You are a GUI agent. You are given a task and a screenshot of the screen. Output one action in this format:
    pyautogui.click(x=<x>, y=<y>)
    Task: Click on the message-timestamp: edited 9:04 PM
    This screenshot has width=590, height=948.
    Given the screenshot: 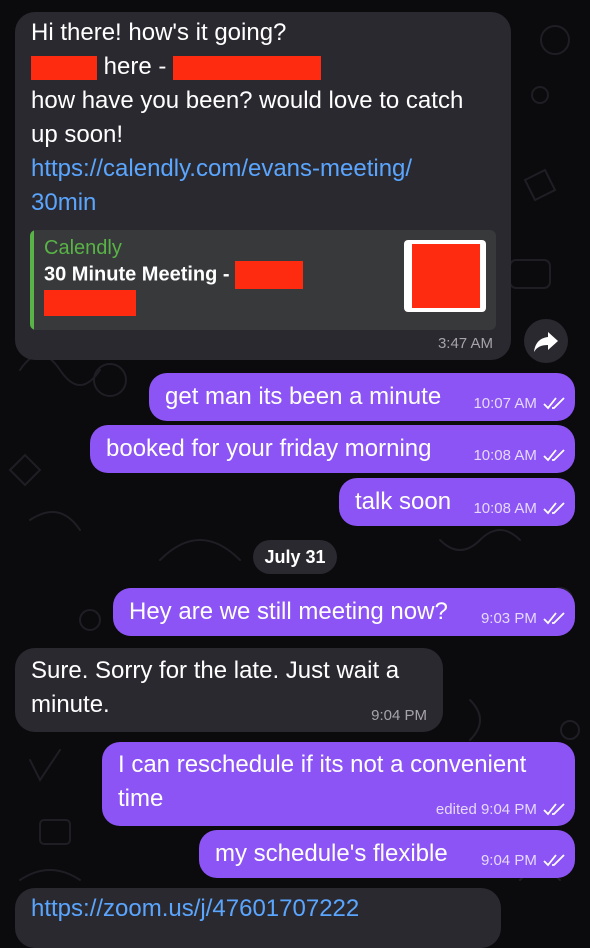 What is the action you would take?
    pyautogui.click(x=500, y=809)
    